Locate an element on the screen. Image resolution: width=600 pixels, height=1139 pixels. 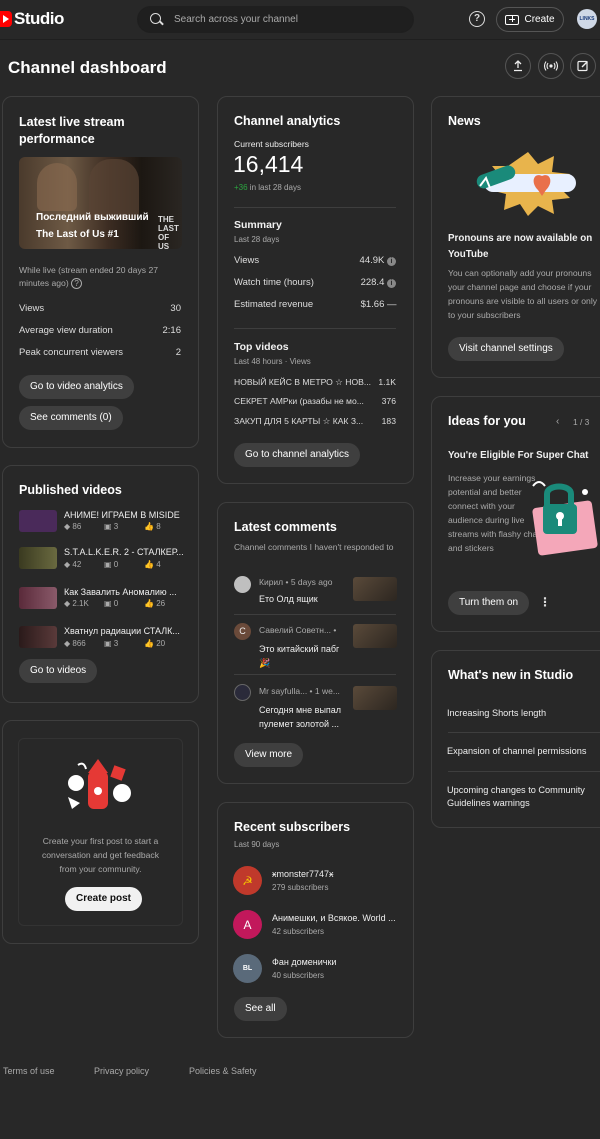
summary-label: Views is located at coordinates (247, 260).